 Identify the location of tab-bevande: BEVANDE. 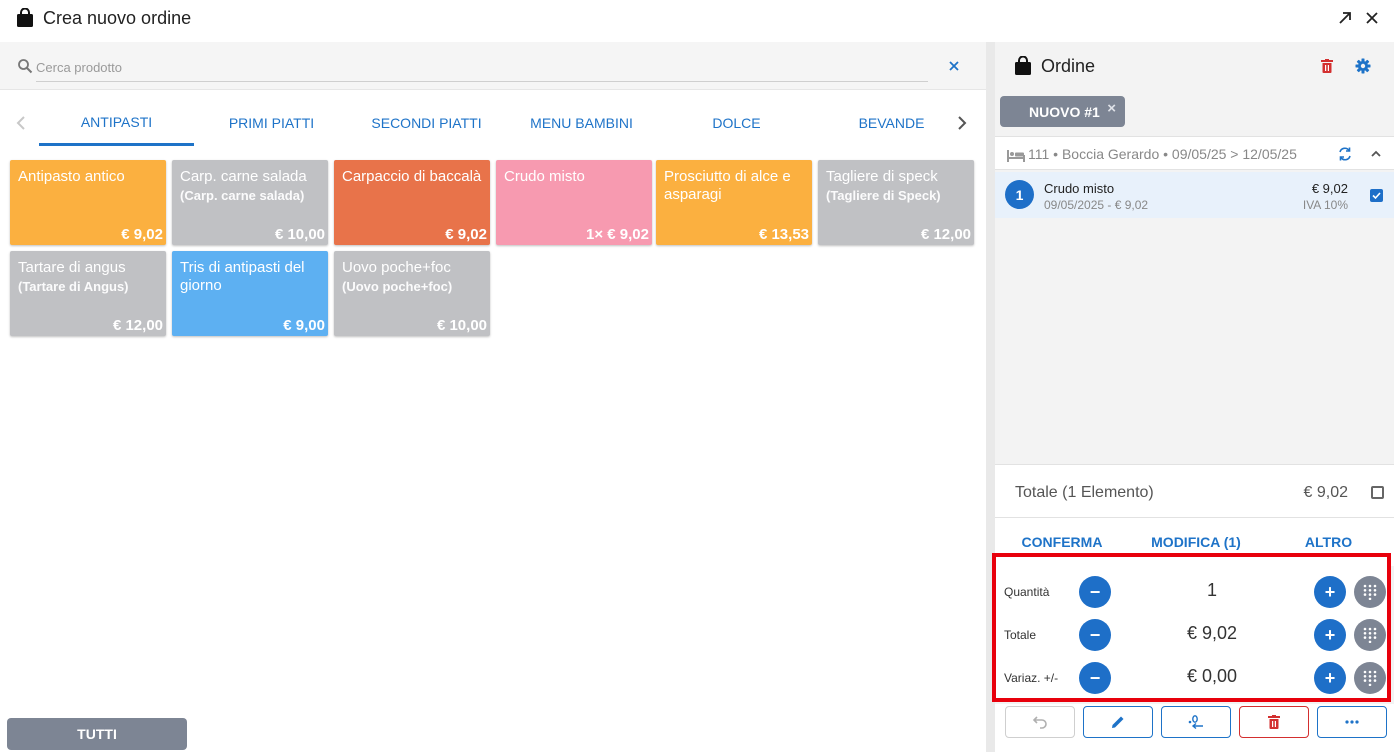
(891, 123).